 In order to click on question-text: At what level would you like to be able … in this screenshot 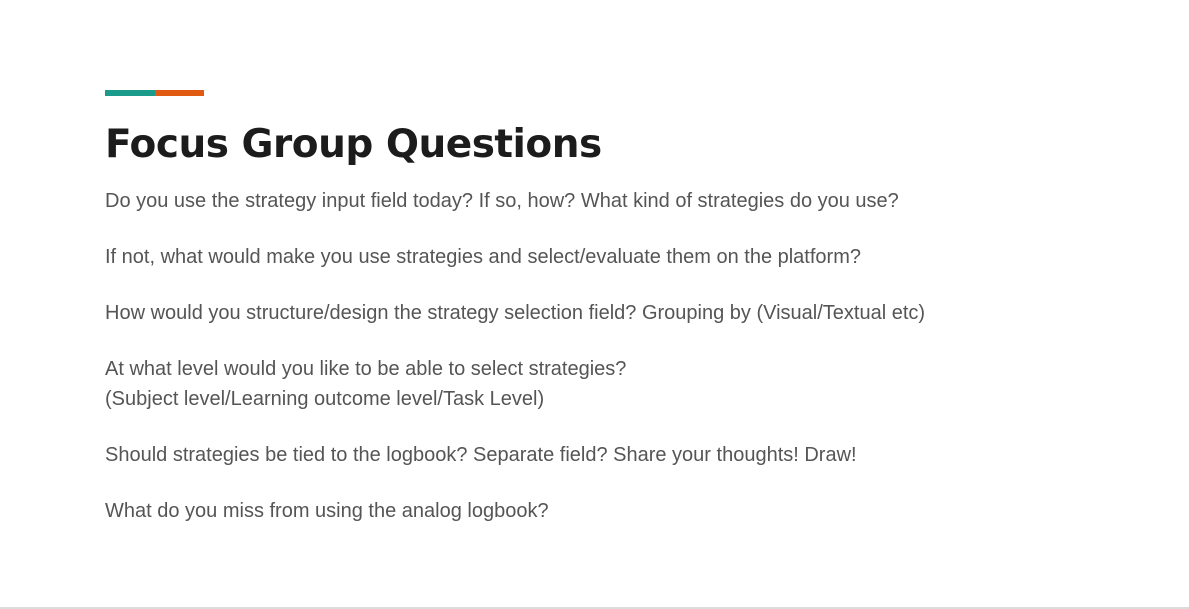, I will do `click(366, 369)`.